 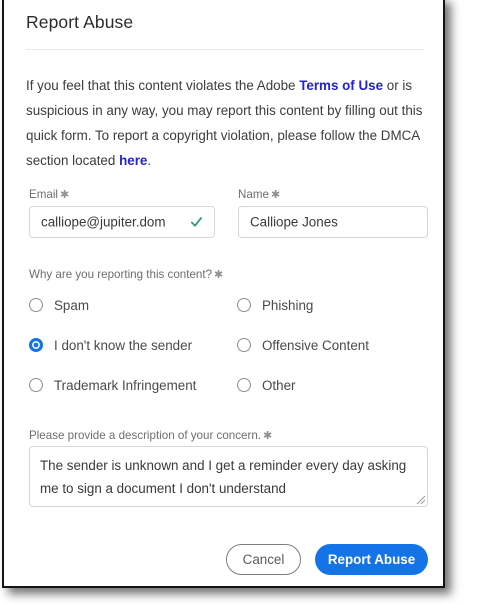 What do you see at coordinates (225, 49) in the screenshot?
I see `header-divider` at bounding box center [225, 49].